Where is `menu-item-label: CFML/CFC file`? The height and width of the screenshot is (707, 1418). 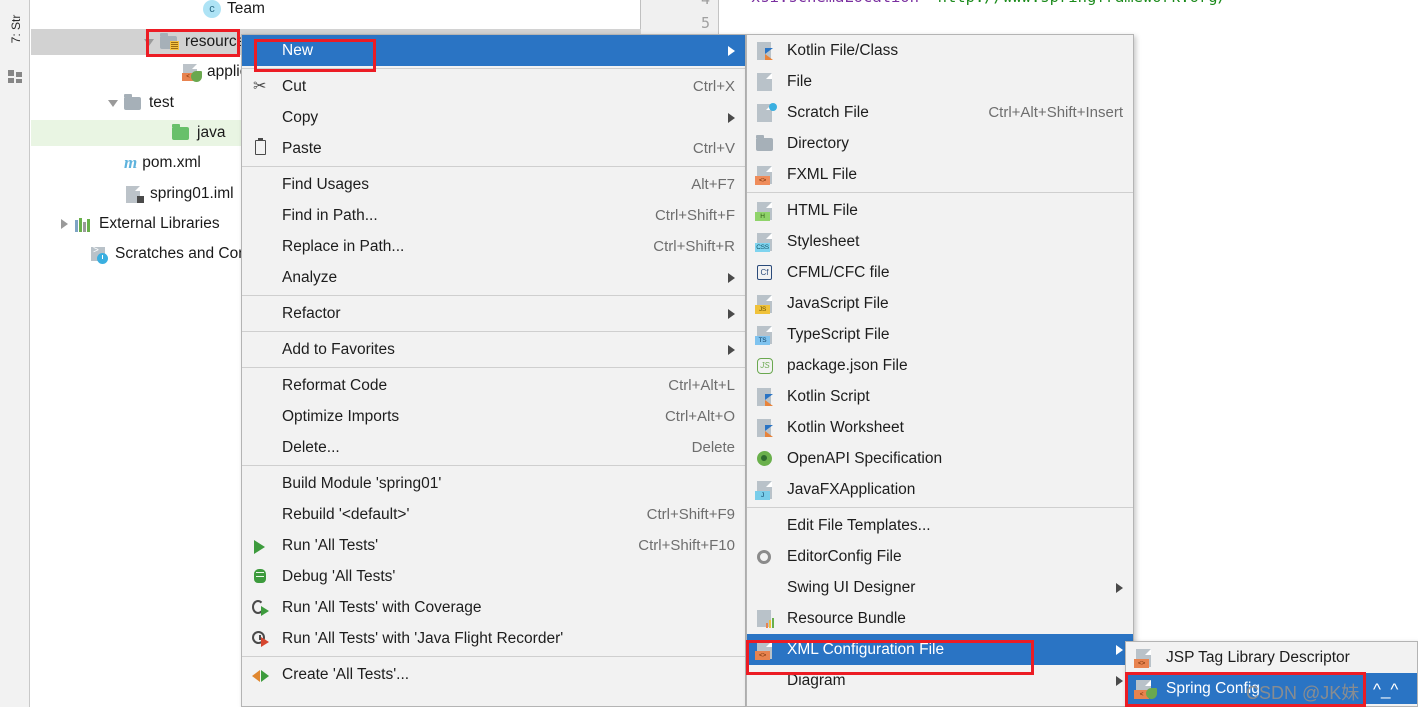 menu-item-label: CFML/CFC file is located at coordinates (838, 272).